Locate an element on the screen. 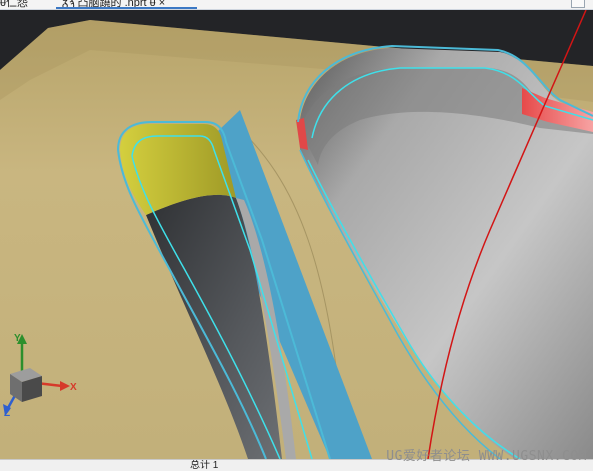 This screenshot has width=593, height=471. active-tab-indicator is located at coordinates (126, 8).